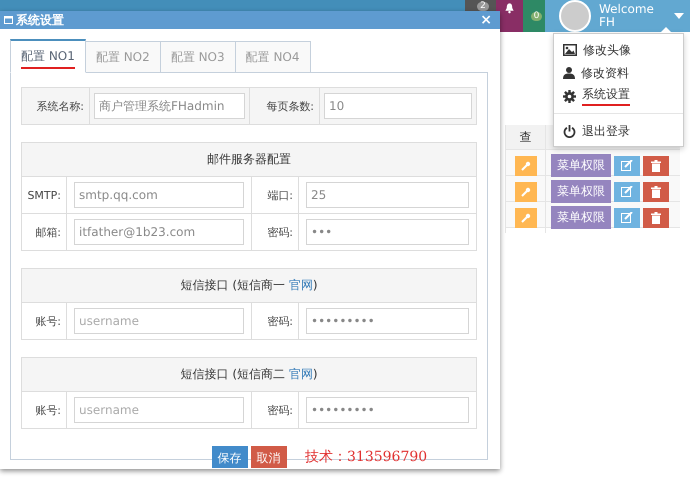 The width and height of the screenshot is (690, 498). I want to click on count-badge: 0, so click(536, 16).